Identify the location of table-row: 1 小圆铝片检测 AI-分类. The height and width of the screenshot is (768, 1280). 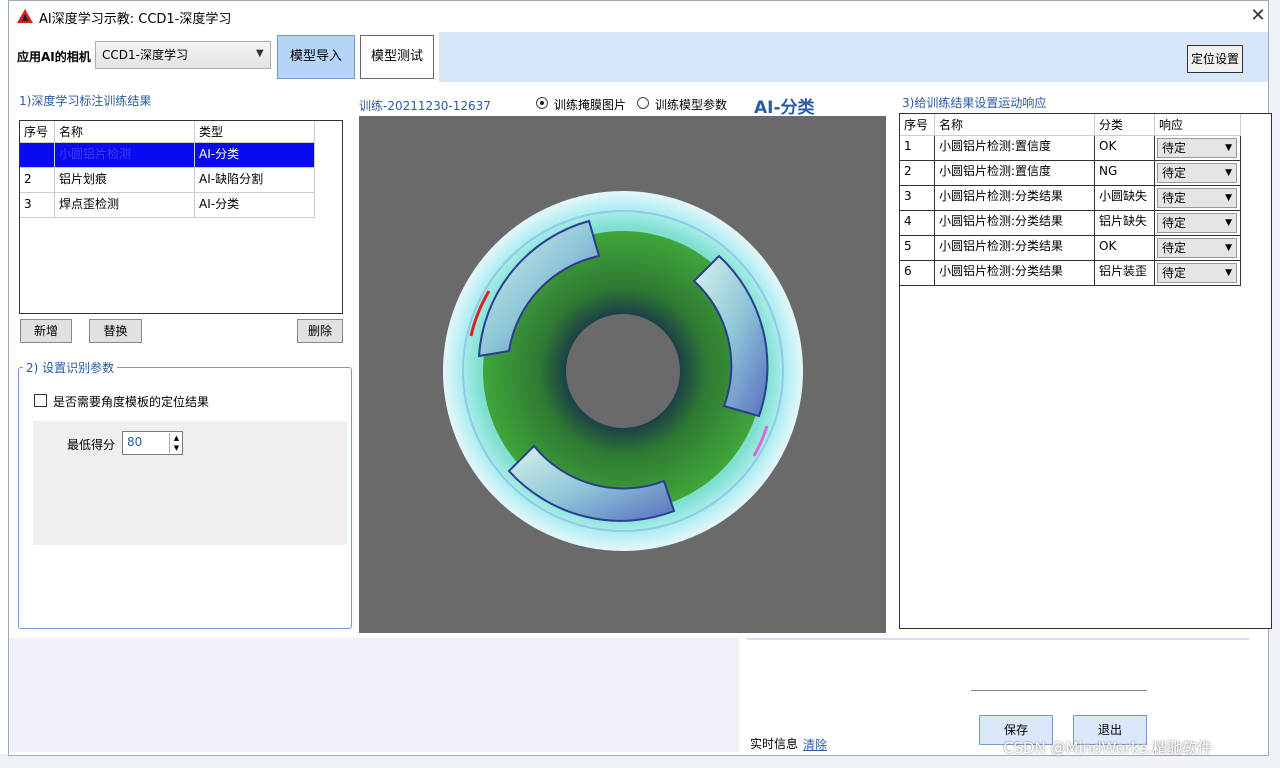
(181, 155).